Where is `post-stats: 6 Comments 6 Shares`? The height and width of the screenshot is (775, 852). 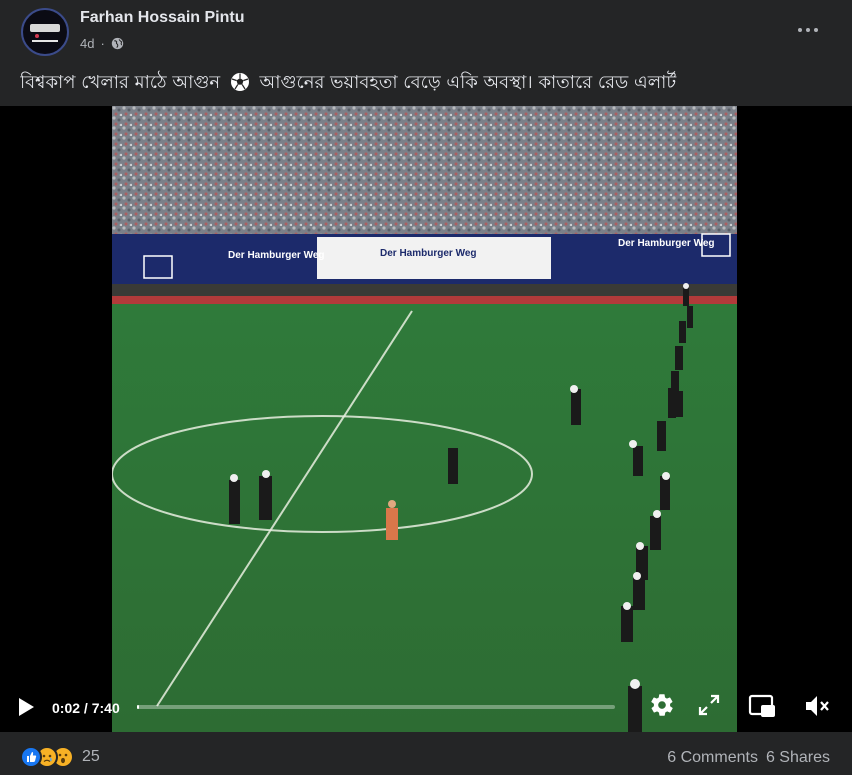 post-stats: 6 Comments 6 Shares is located at coordinates (748, 758).